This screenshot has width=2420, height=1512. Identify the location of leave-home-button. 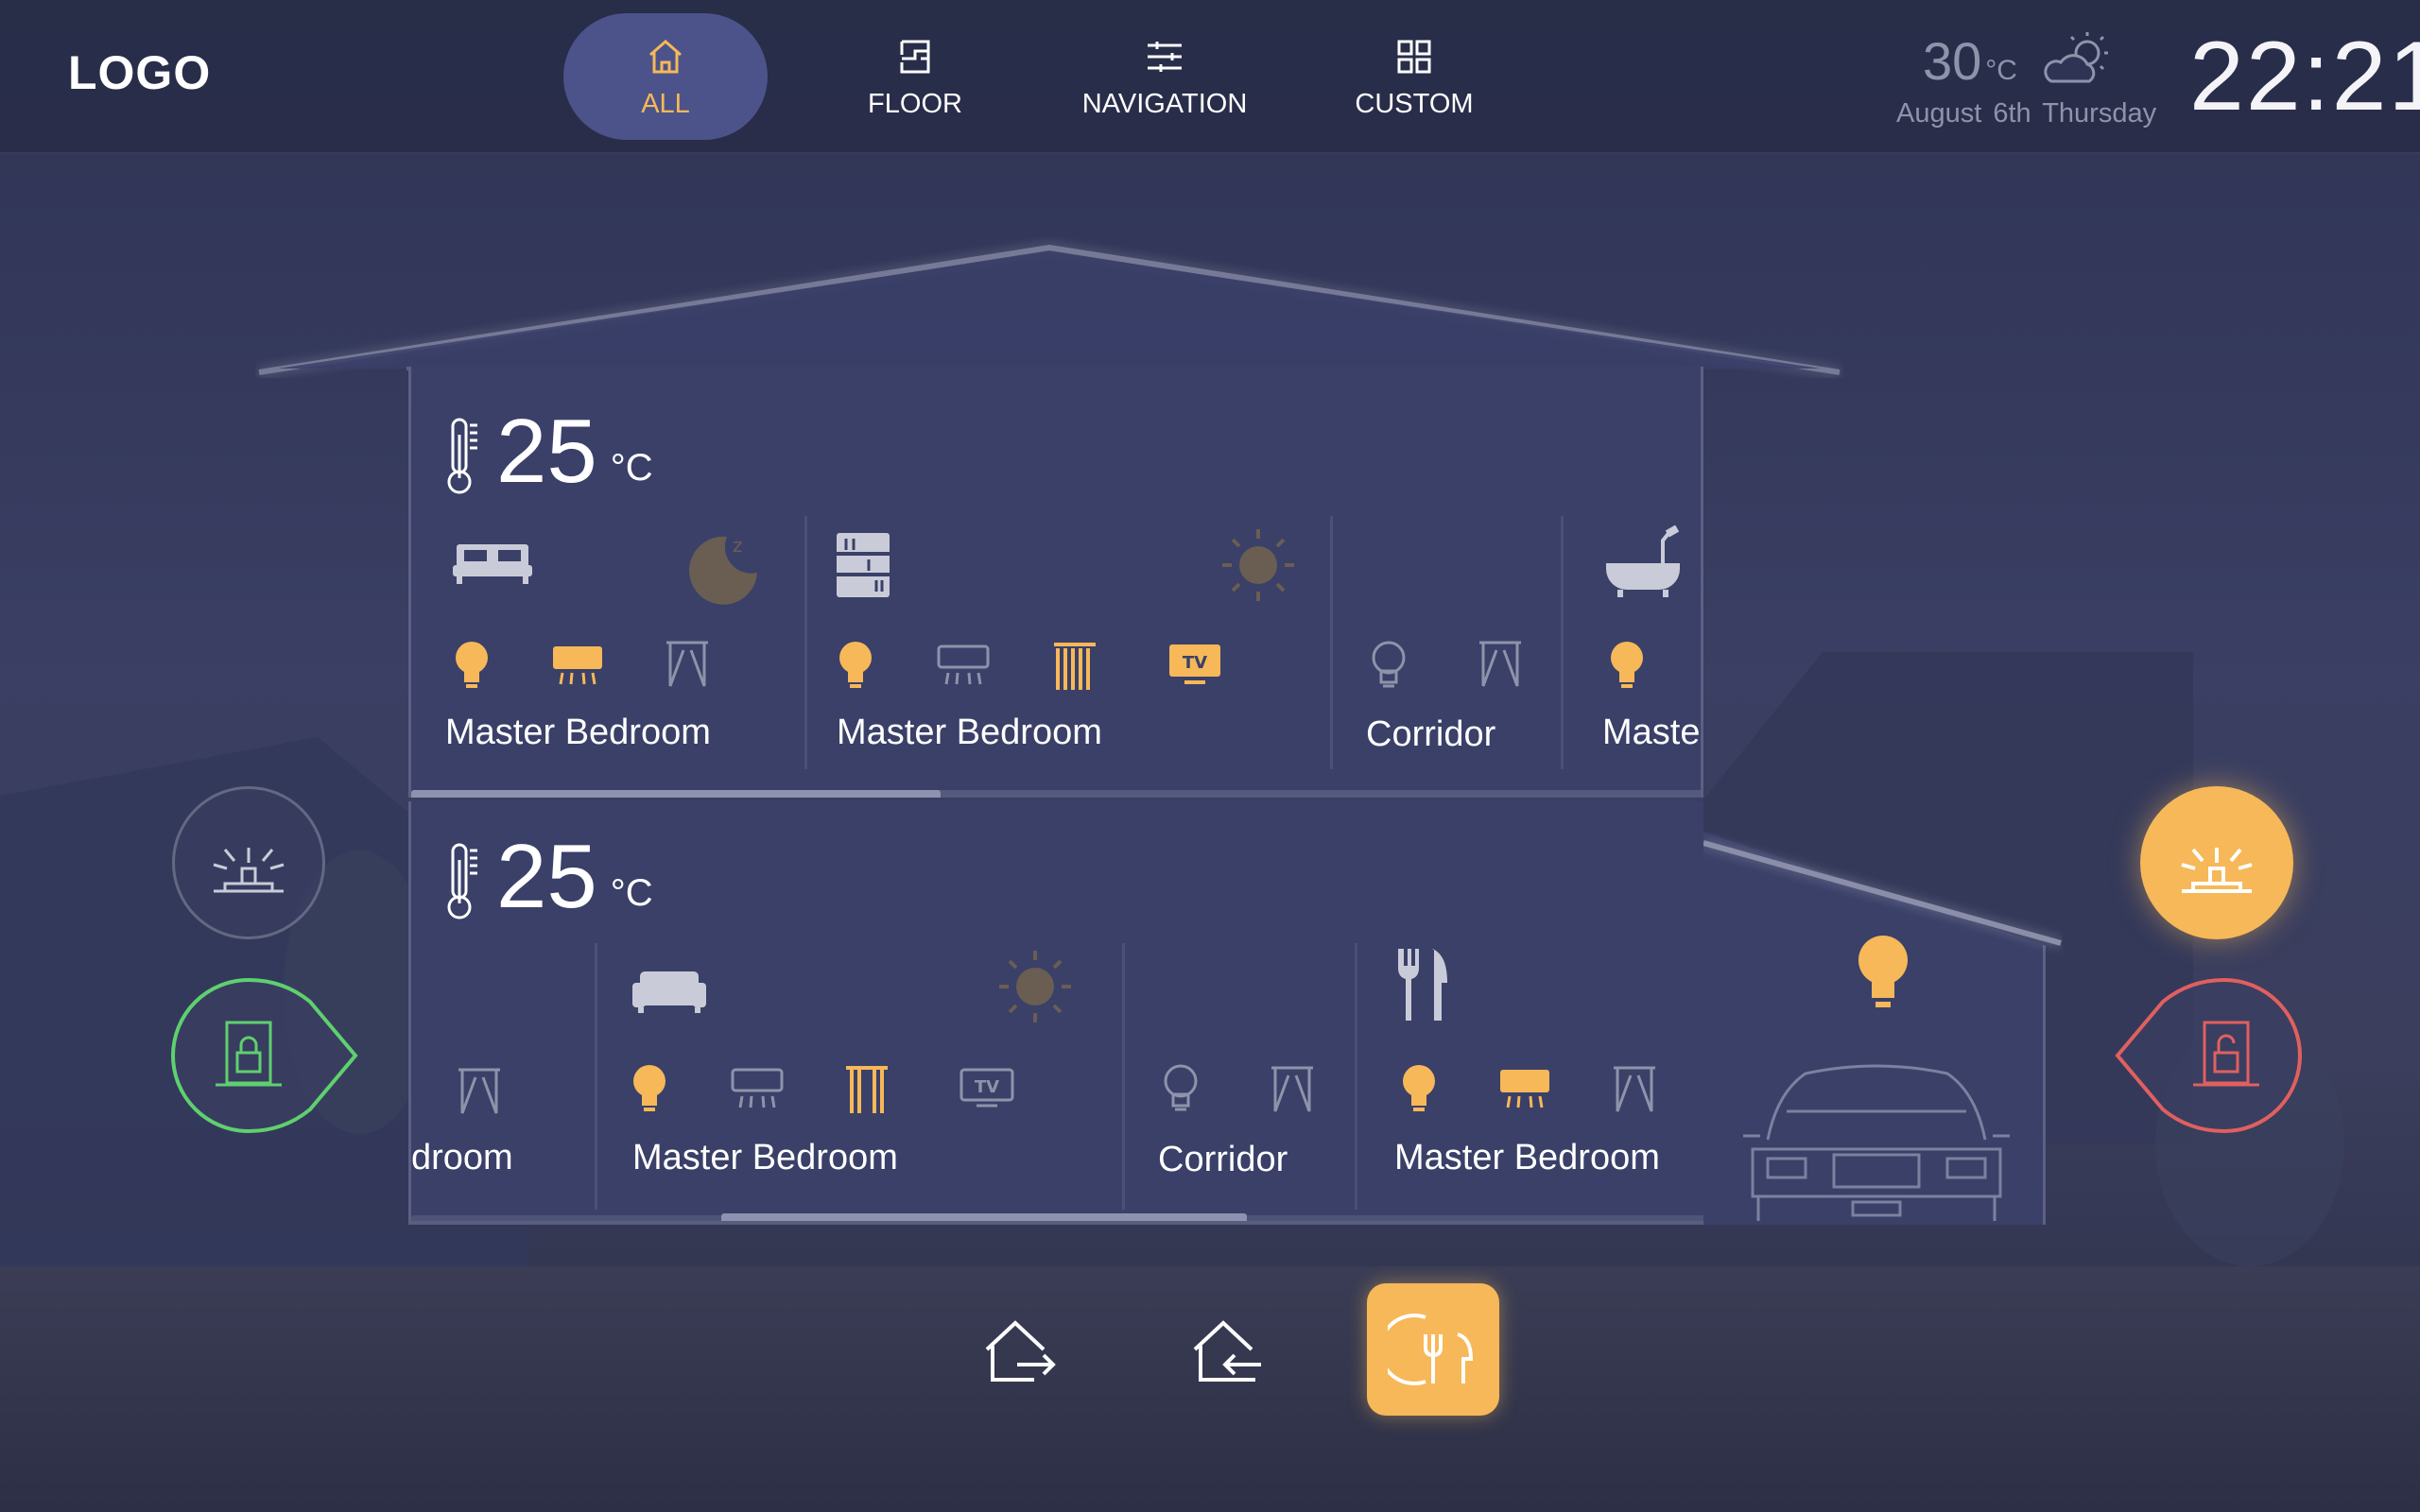
(1017, 1351).